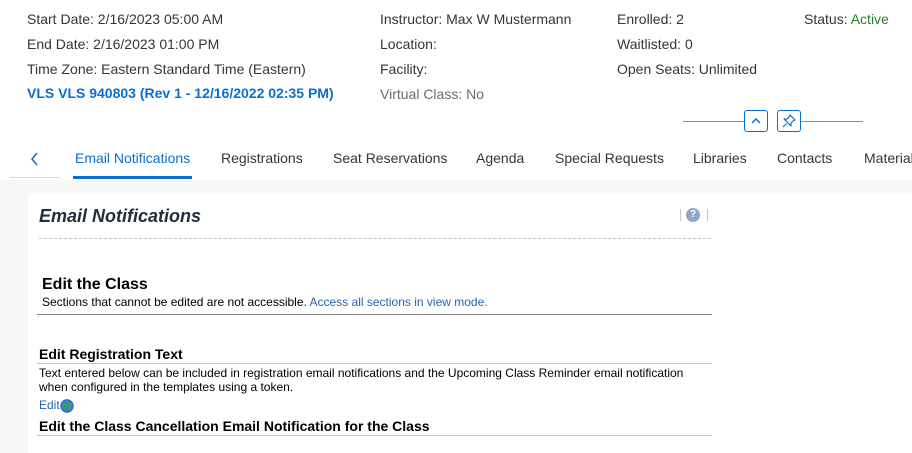 The height and width of the screenshot is (453, 912). I want to click on title-divider, so click(375, 238).